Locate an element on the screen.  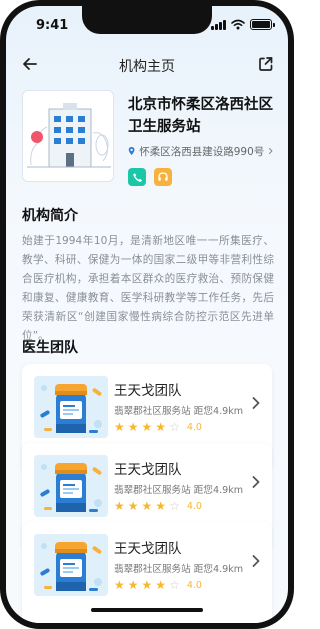
intro-section-title: 机构简介 is located at coordinates (50, 216).